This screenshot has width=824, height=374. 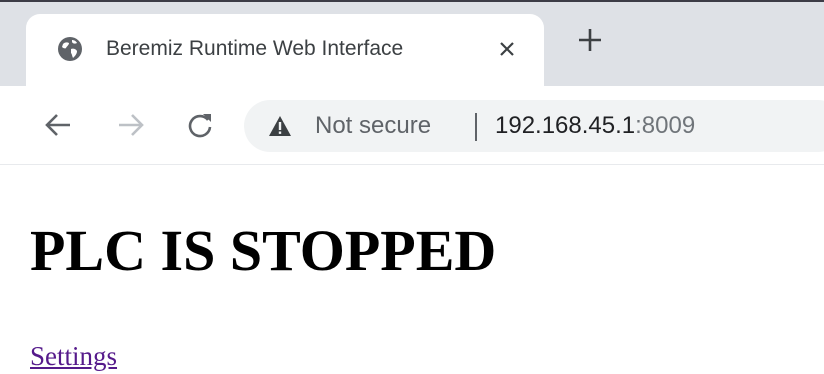 What do you see at coordinates (200, 125) in the screenshot?
I see `reload-icon` at bounding box center [200, 125].